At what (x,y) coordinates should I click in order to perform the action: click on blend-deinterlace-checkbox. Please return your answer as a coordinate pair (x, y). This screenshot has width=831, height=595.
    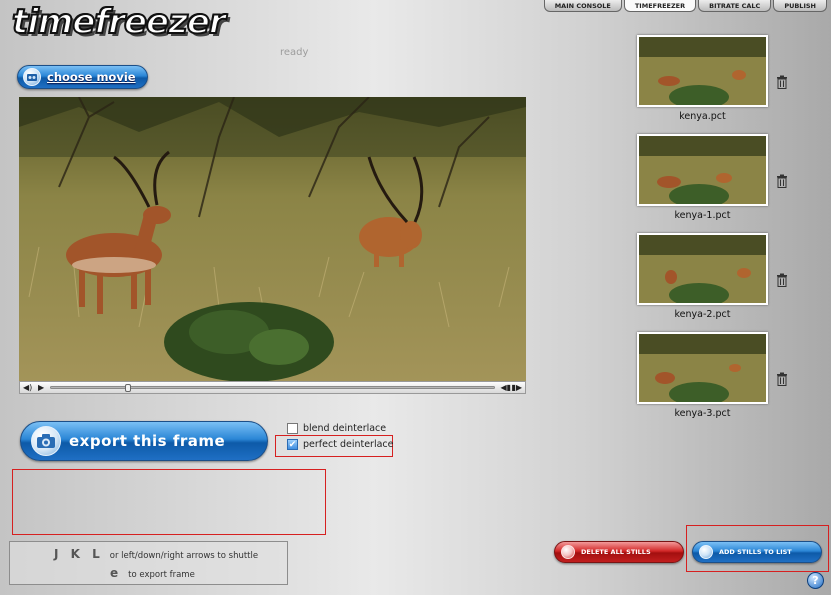
    Looking at the image, I should click on (292, 428).